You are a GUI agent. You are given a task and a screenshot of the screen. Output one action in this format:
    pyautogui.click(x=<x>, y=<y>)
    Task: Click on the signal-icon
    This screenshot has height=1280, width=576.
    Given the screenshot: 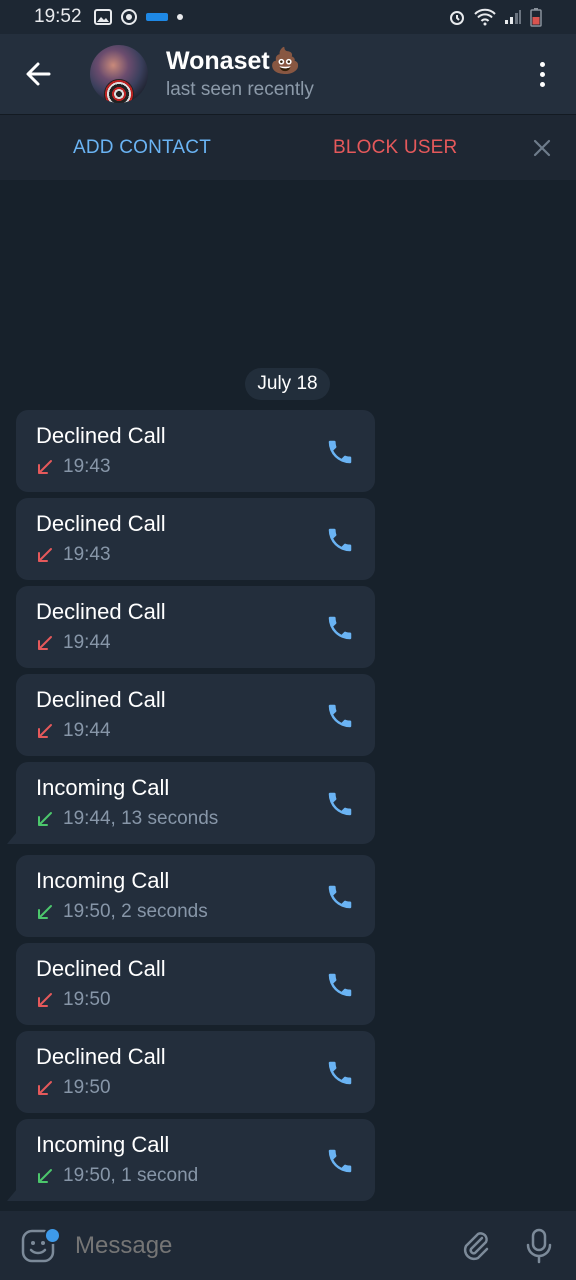 What is the action you would take?
    pyautogui.click(x=513, y=17)
    